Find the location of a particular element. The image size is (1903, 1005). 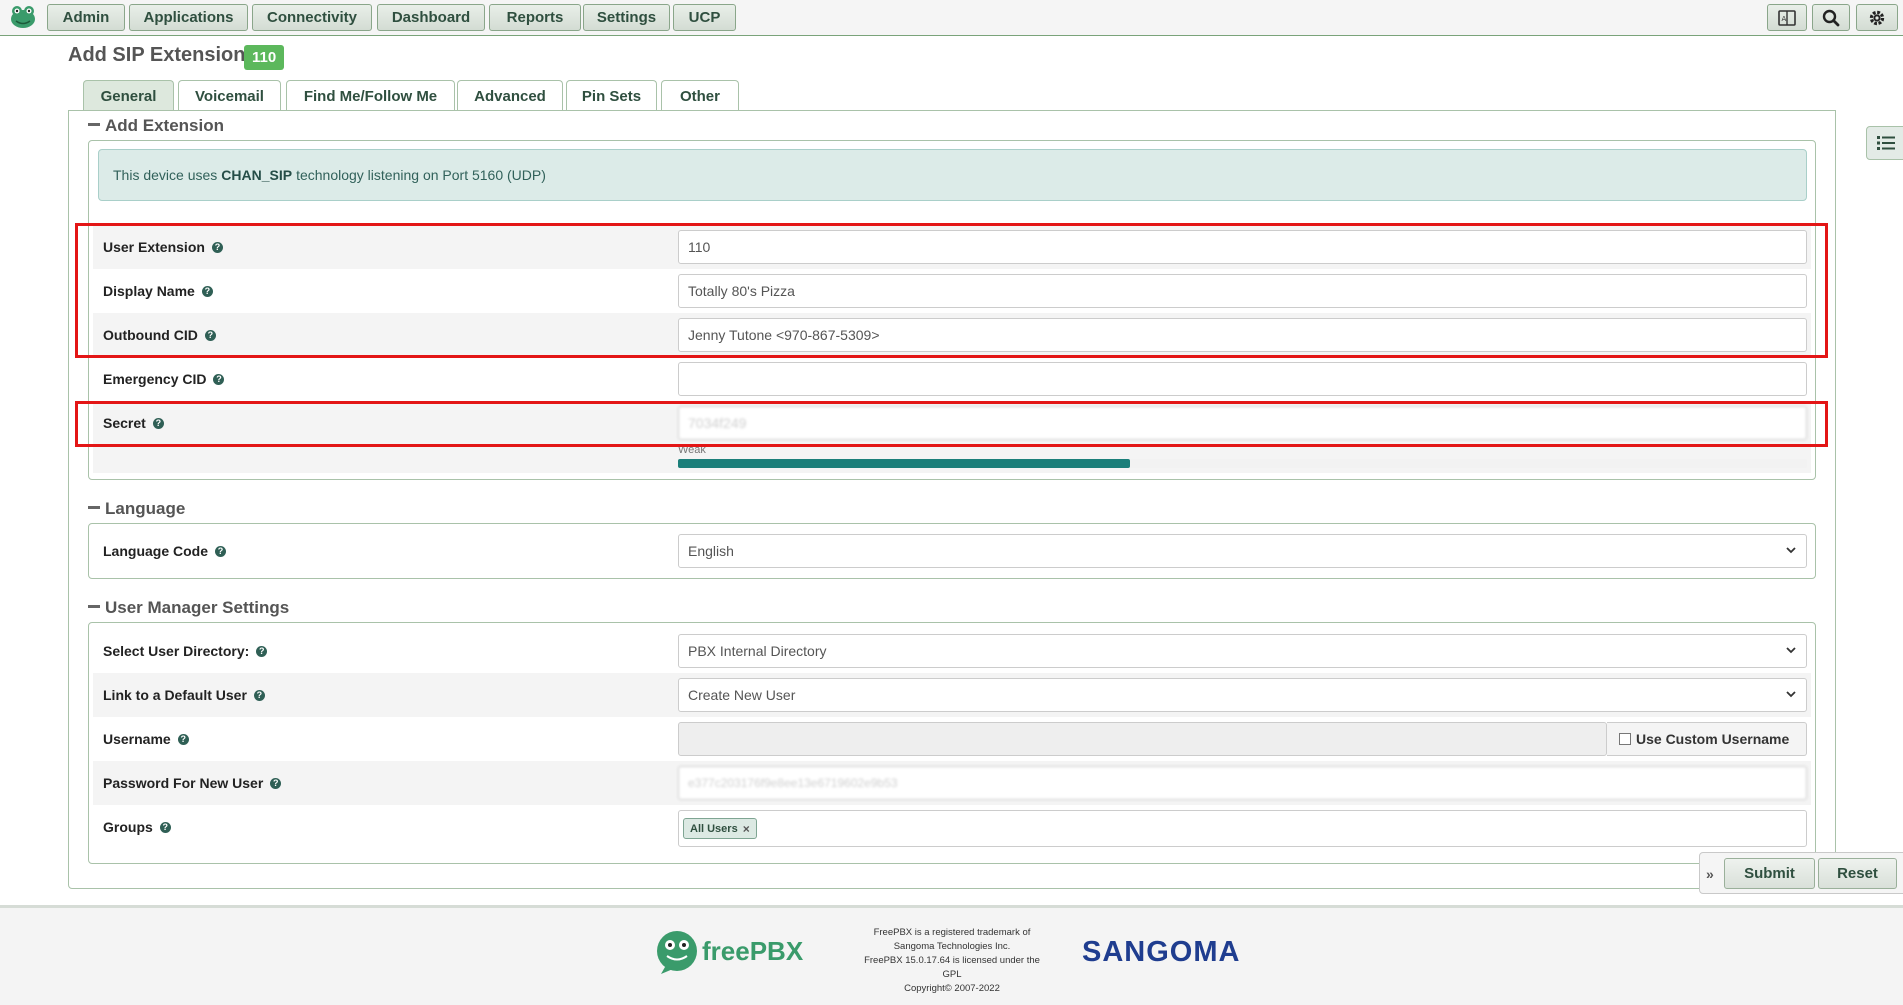

language-button: A is located at coordinates (1787, 17).